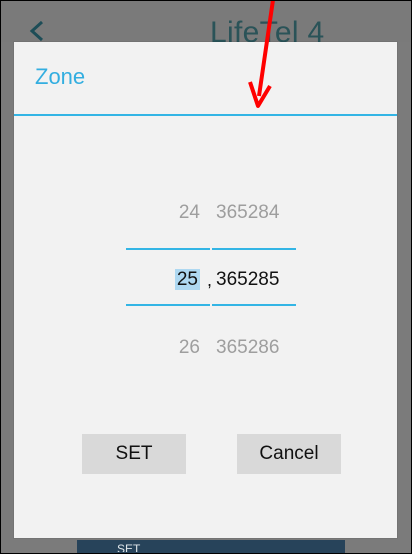 This screenshot has width=412, height=554. What do you see at coordinates (37, 31) in the screenshot?
I see `back-arrow-icon` at bounding box center [37, 31].